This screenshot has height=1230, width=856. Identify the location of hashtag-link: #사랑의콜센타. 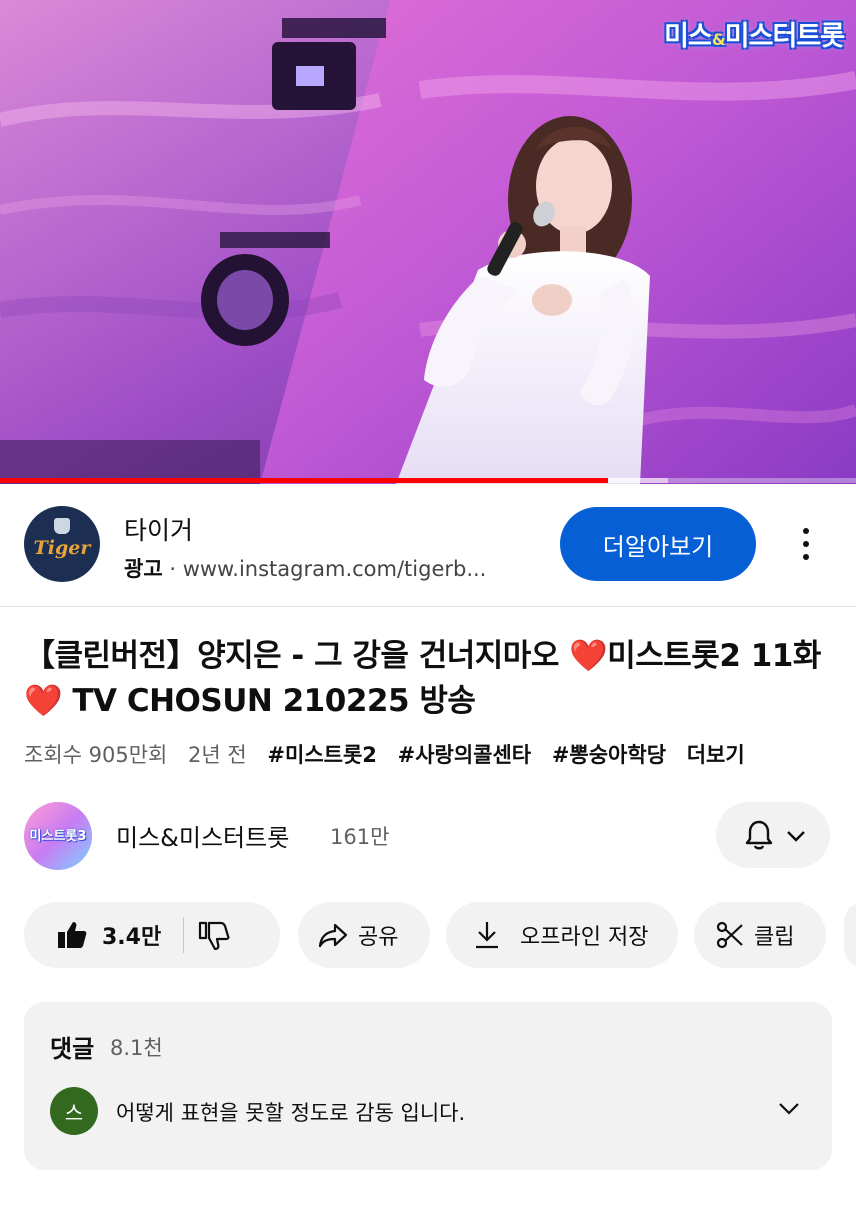
(465, 755).